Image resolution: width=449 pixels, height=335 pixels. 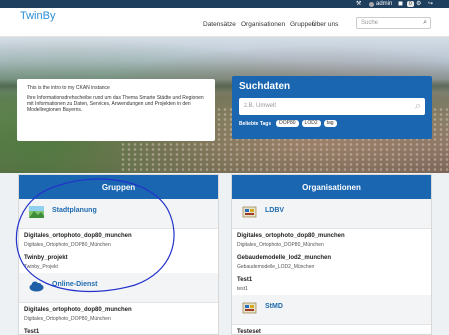 I want to click on landscape-icon, so click(x=36, y=212).